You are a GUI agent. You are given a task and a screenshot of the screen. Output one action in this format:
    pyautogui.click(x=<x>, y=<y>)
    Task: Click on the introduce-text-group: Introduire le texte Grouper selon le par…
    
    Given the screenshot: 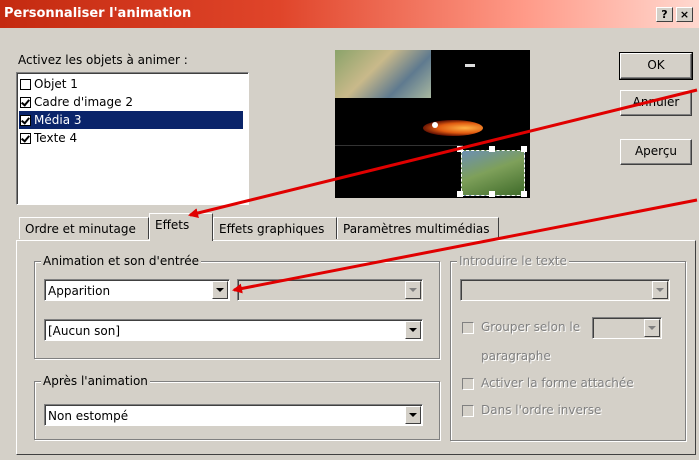 What is the action you would take?
    pyautogui.click(x=568, y=347)
    